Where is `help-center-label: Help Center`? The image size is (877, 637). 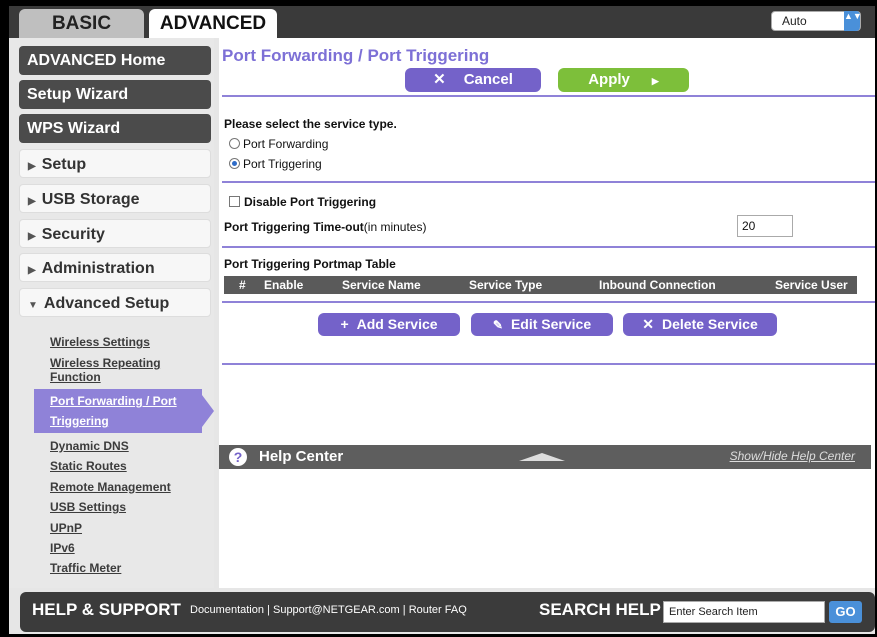
help-center-label: Help Center is located at coordinates (301, 456).